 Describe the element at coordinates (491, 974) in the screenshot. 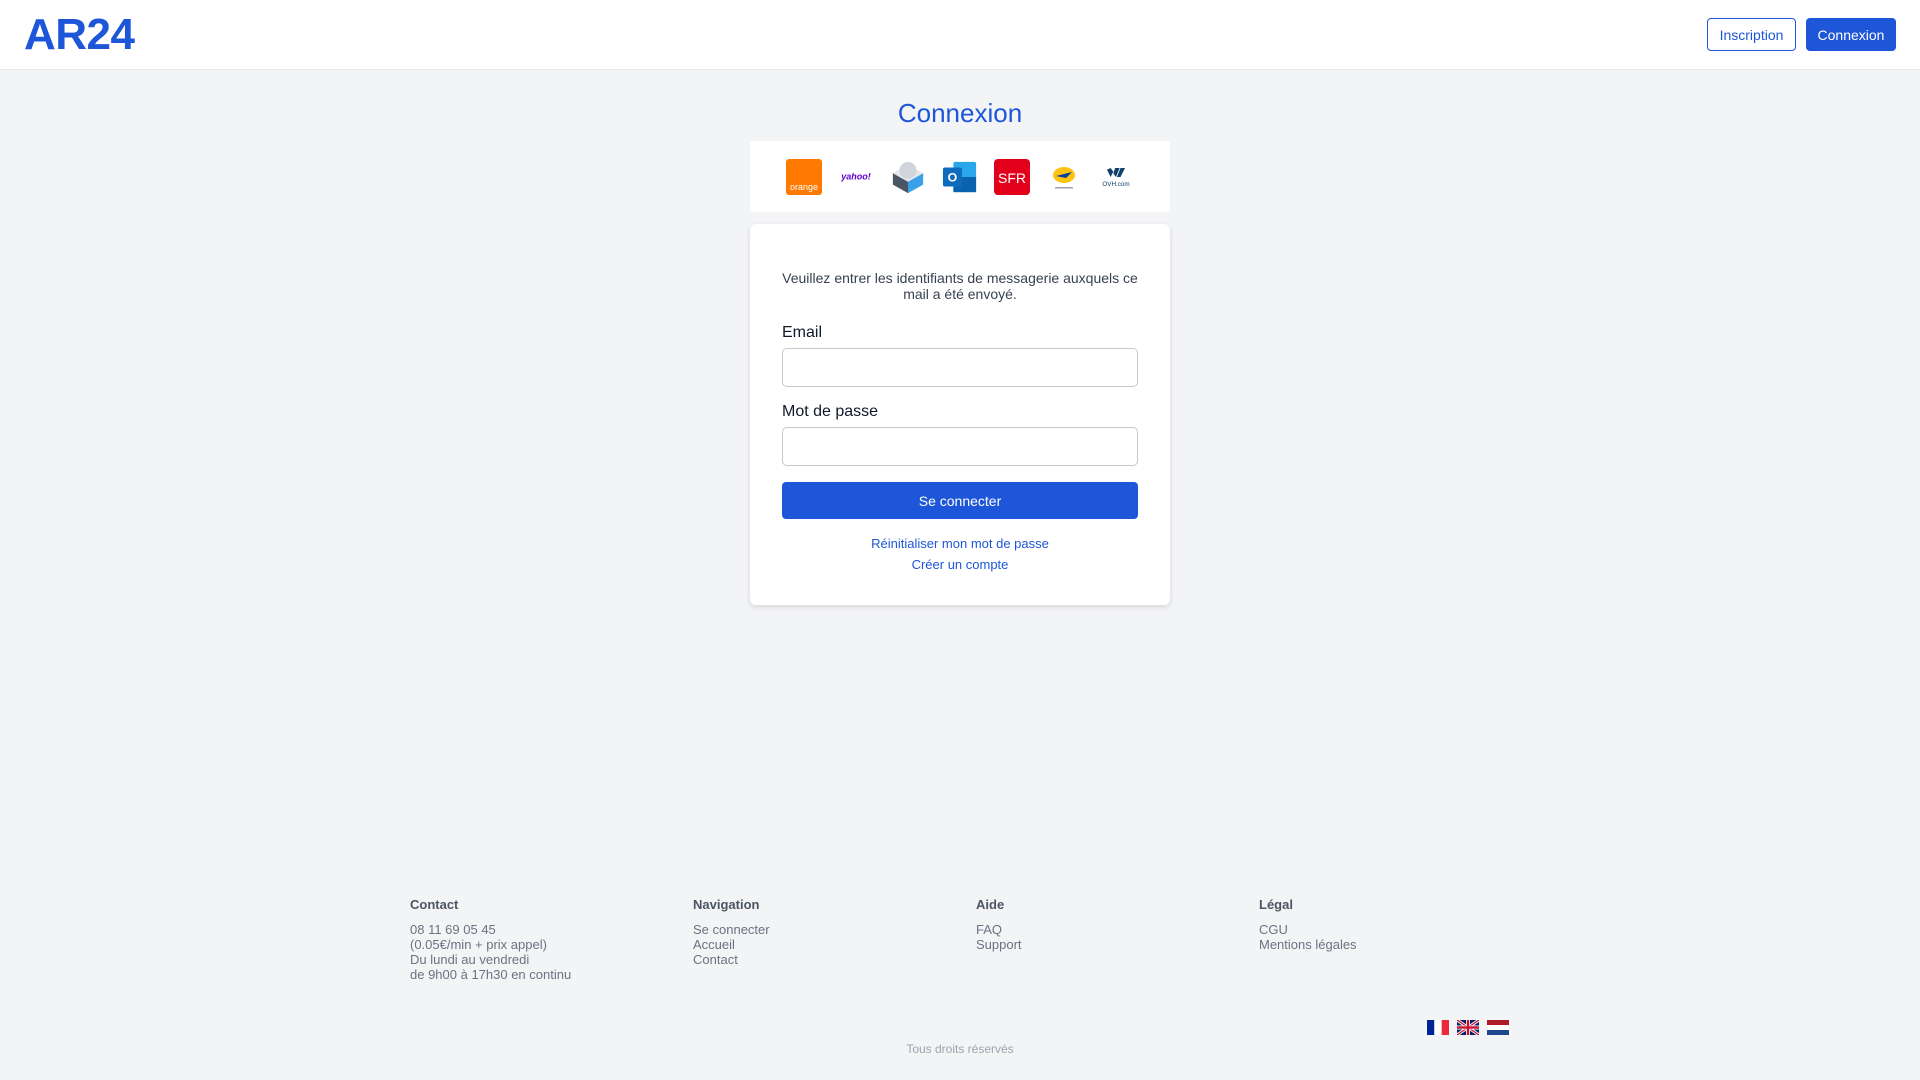

I see `footer-contact-hours: de 9h00 à 17h30 en continu` at that location.